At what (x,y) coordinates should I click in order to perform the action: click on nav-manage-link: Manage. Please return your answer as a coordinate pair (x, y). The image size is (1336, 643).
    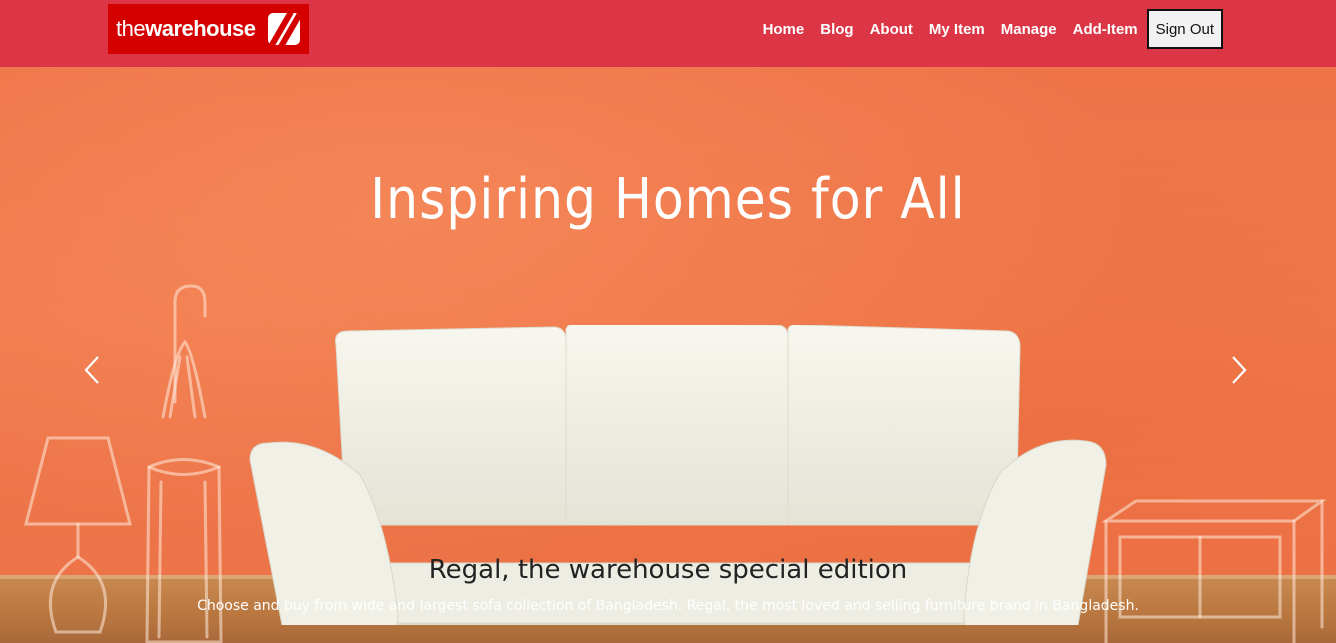
    Looking at the image, I should click on (1029, 29).